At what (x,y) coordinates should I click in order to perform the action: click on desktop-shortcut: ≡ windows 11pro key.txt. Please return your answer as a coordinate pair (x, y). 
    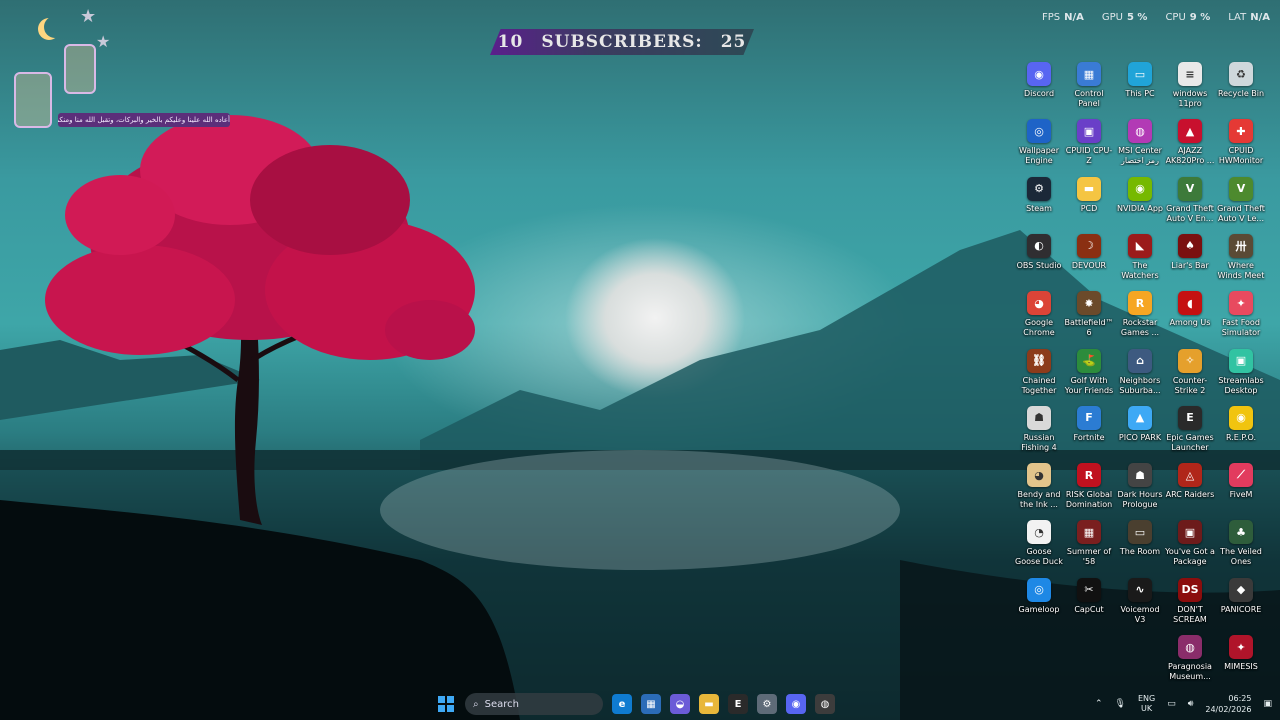
    Looking at the image, I should click on (1190, 90).